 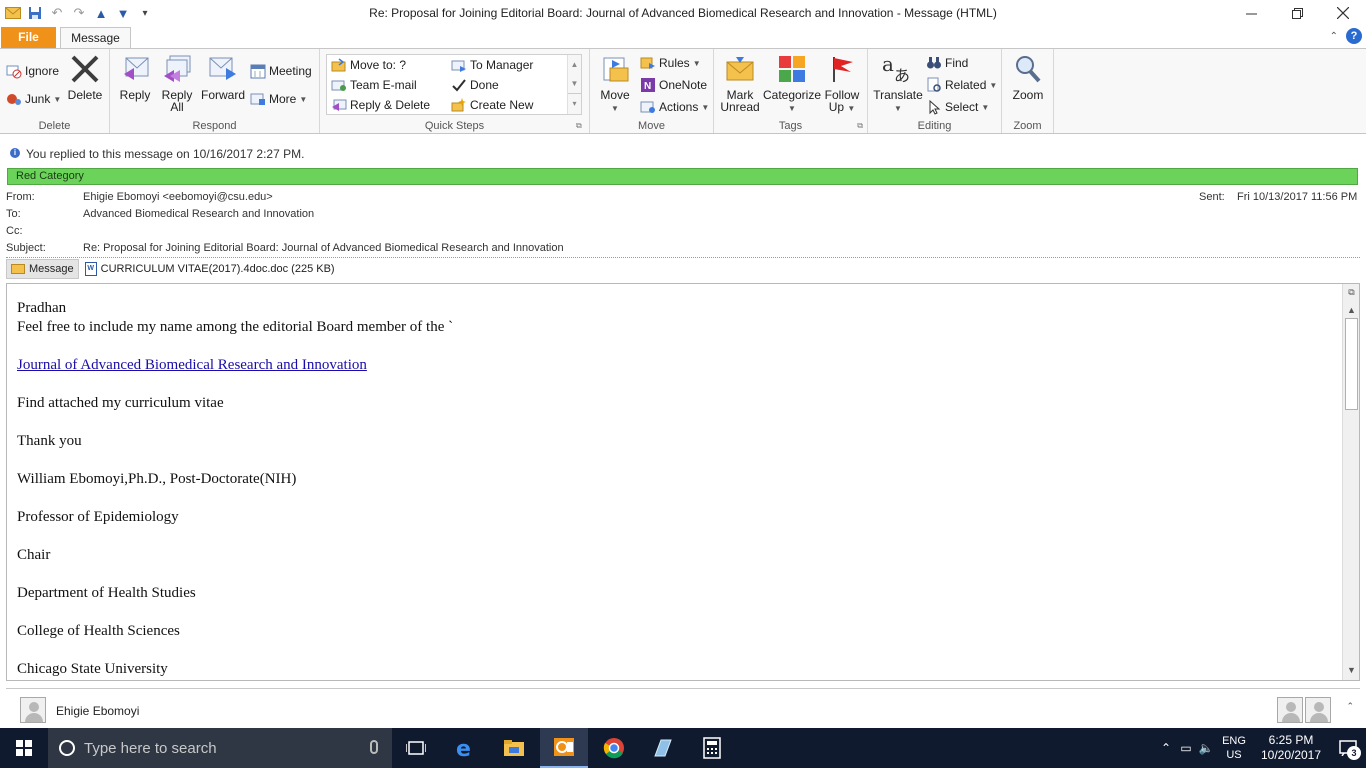 I want to click on quick-step-reply-delete: Reply & Delete, so click(x=380, y=105).